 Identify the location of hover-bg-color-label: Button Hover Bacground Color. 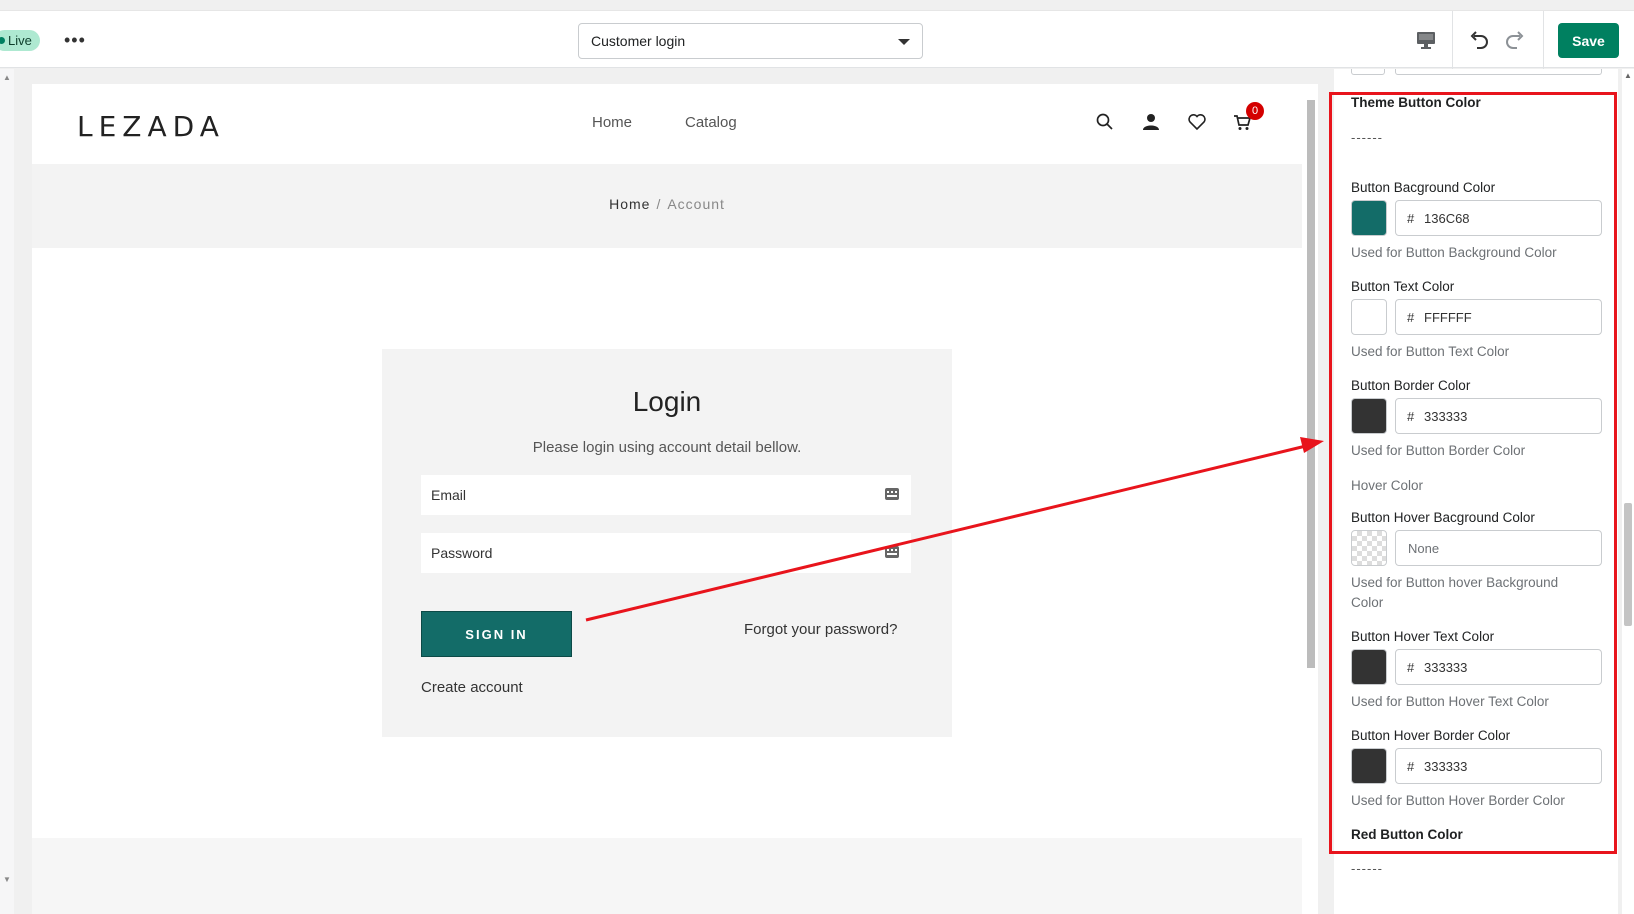
(1443, 517).